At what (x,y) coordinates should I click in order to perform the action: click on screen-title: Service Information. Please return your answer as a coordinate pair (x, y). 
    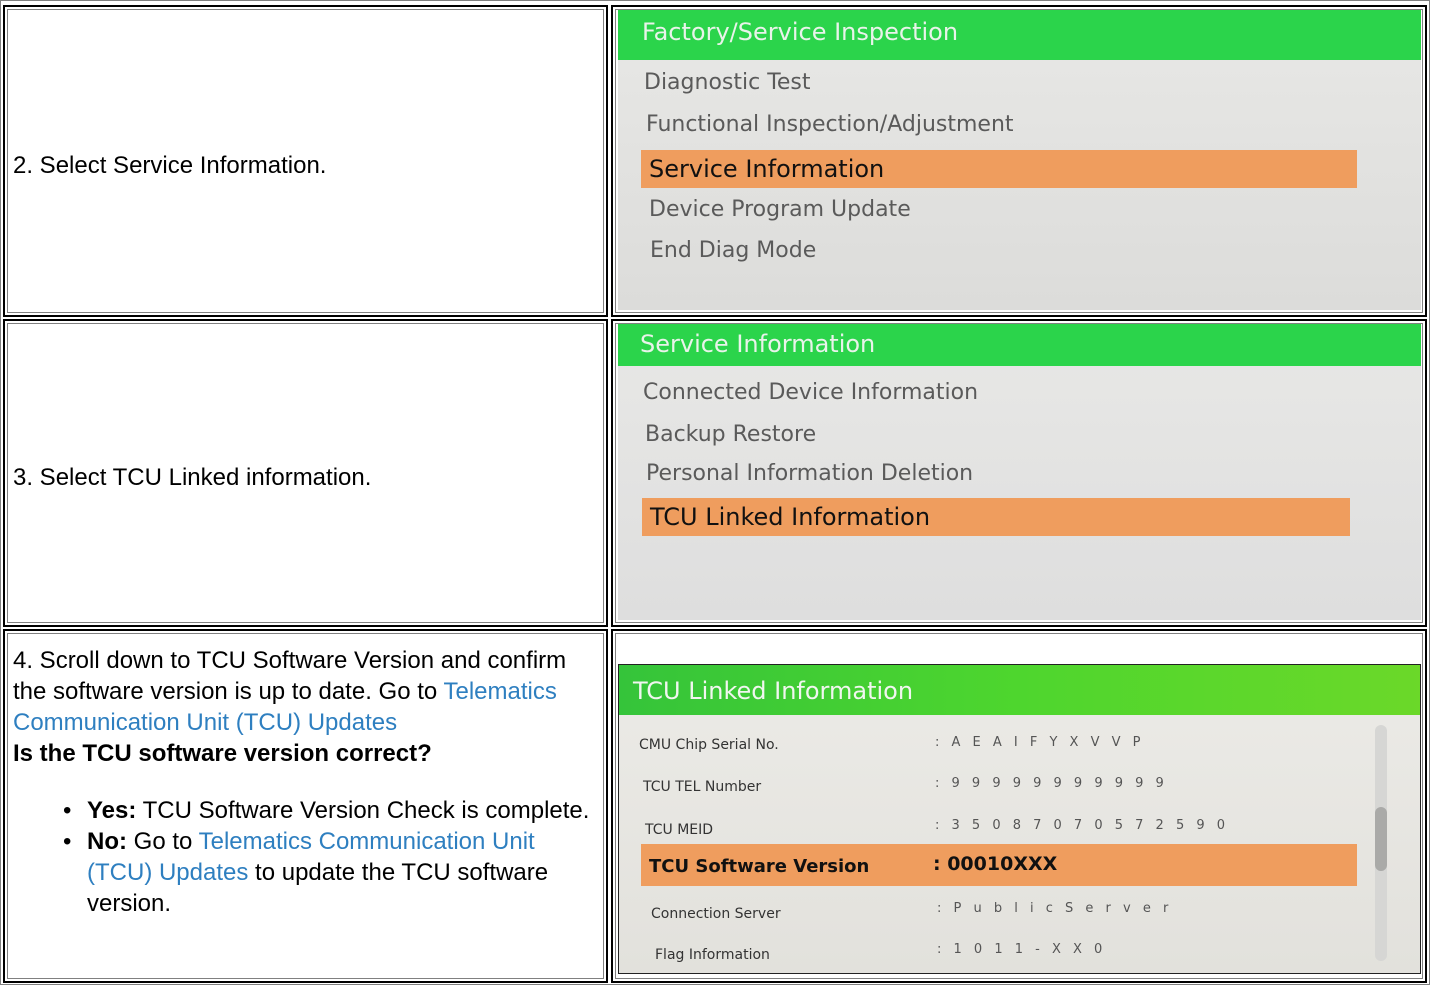
    Looking at the image, I should click on (1019, 345).